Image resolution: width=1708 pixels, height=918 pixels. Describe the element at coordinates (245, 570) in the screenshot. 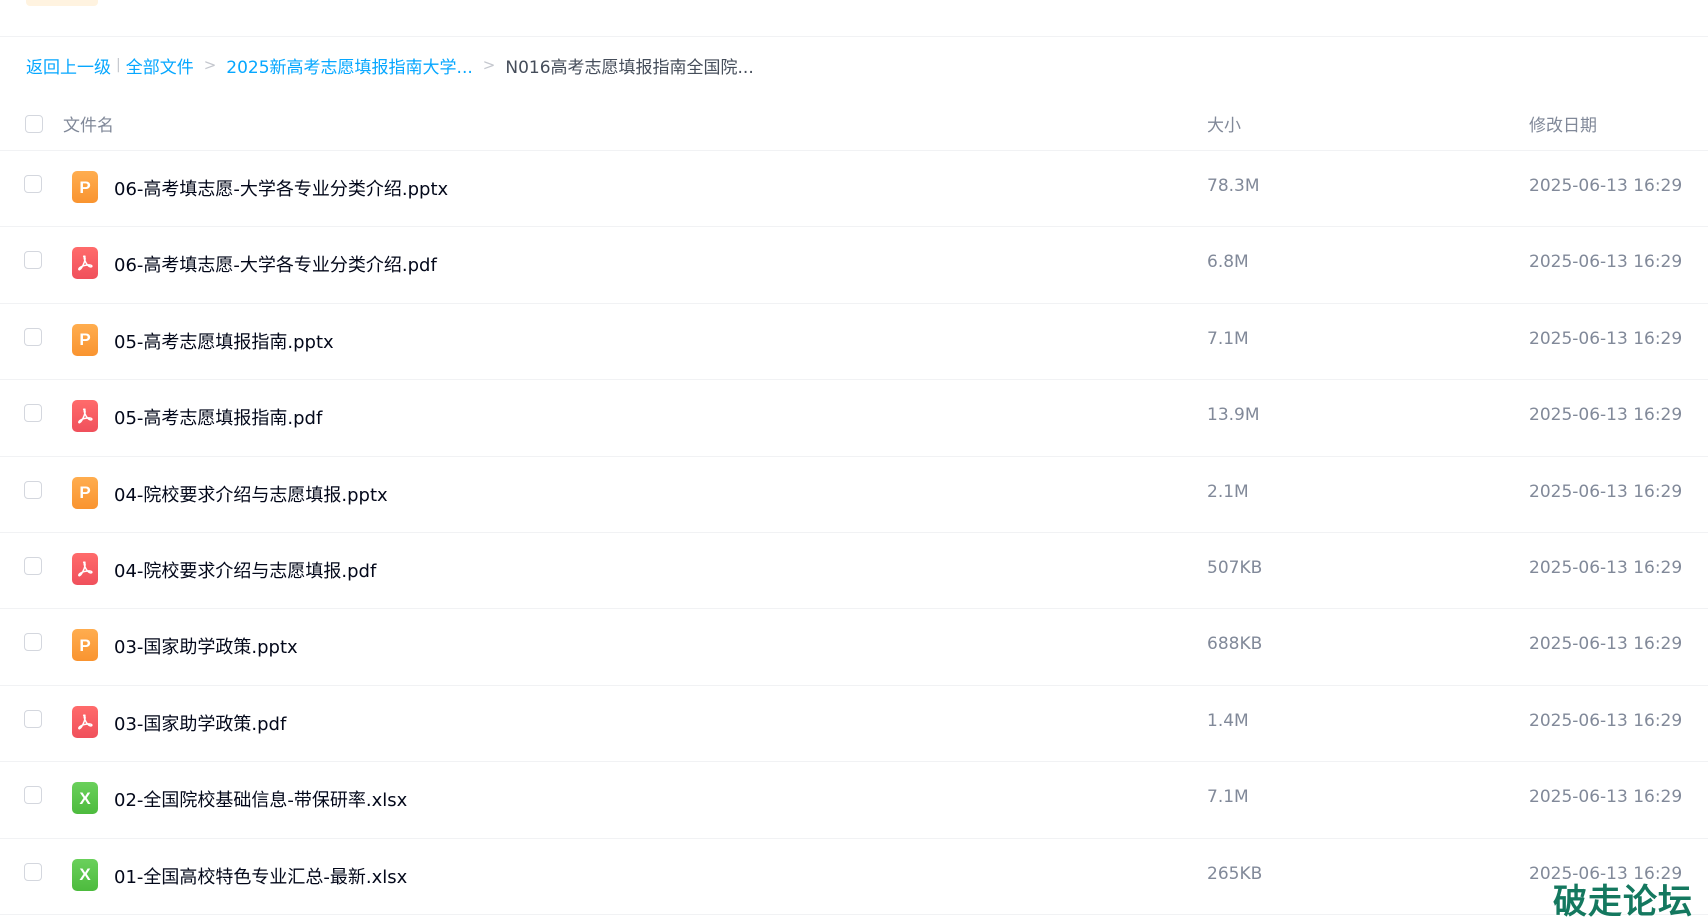

I see `file-name: 04-院校要求介绍与志愿填报.pdf` at that location.